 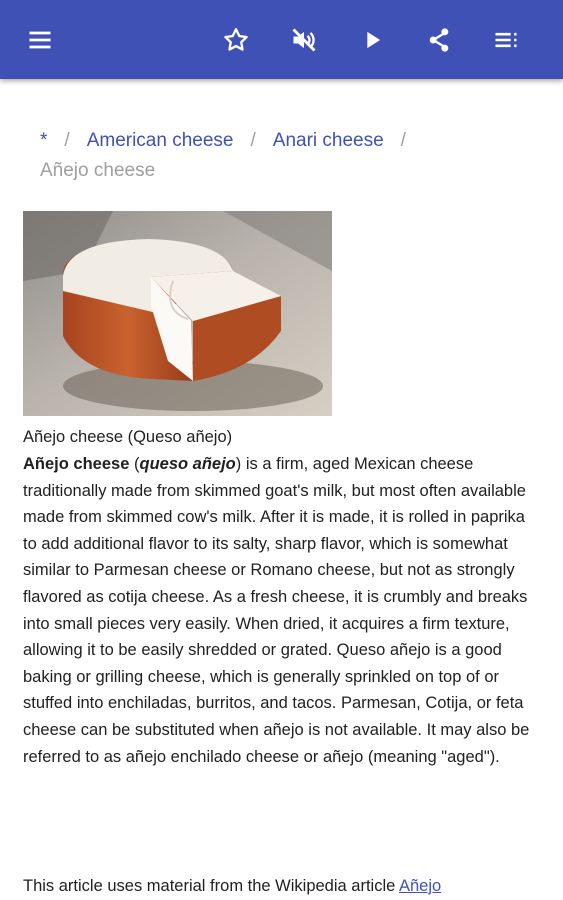 I want to click on article-alt-name: queso añejo, so click(x=187, y=464).